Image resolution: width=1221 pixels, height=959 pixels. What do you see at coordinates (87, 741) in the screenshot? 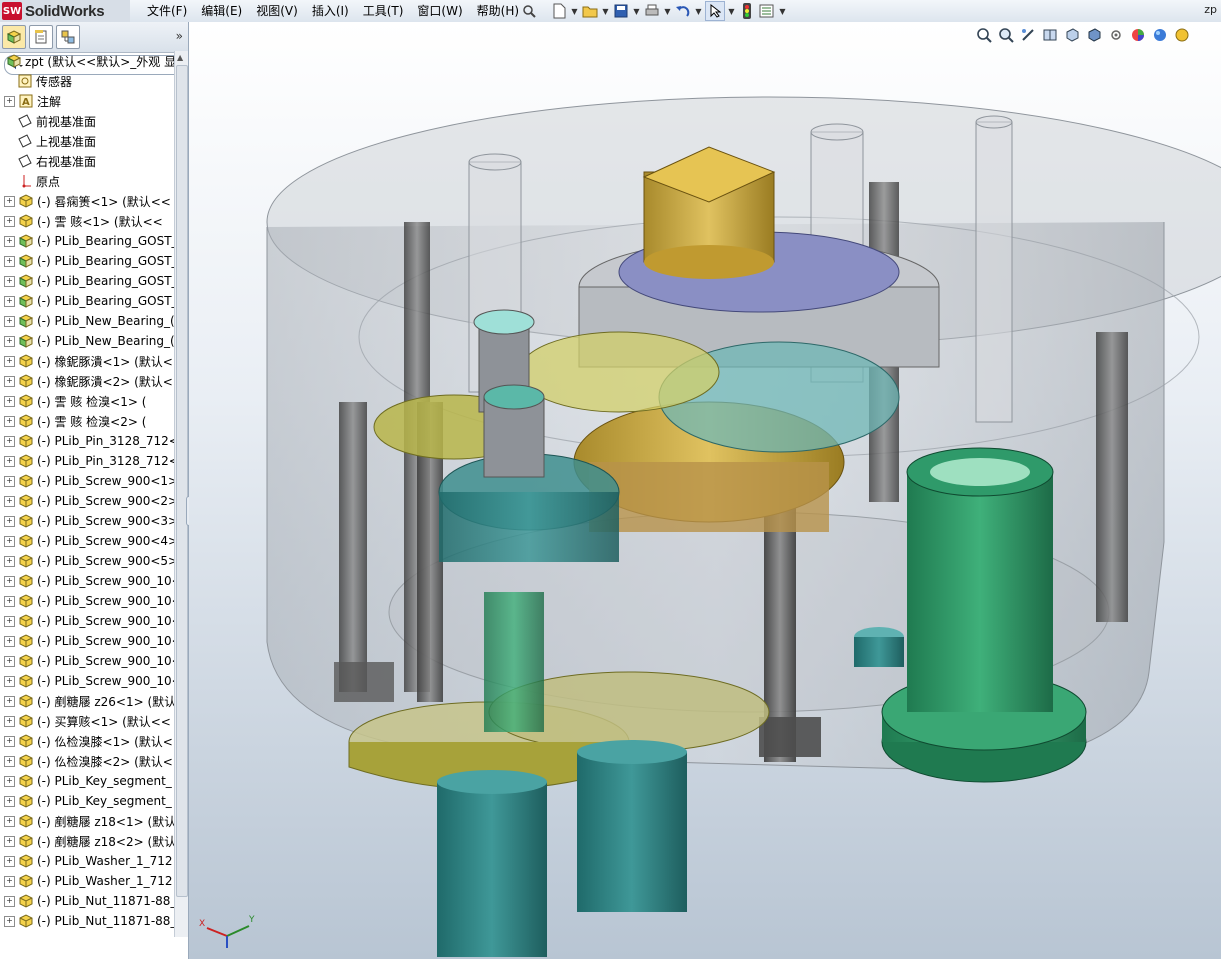
I see `tree-item: + (-) 仫检溴膝<1> (默认<` at bounding box center [87, 741].